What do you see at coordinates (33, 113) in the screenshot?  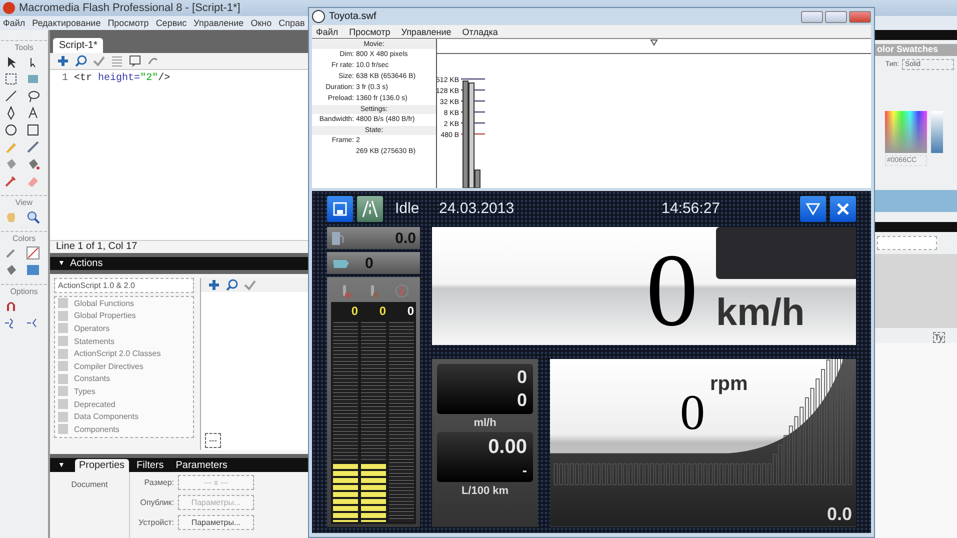 I see `text-tool-icon` at bounding box center [33, 113].